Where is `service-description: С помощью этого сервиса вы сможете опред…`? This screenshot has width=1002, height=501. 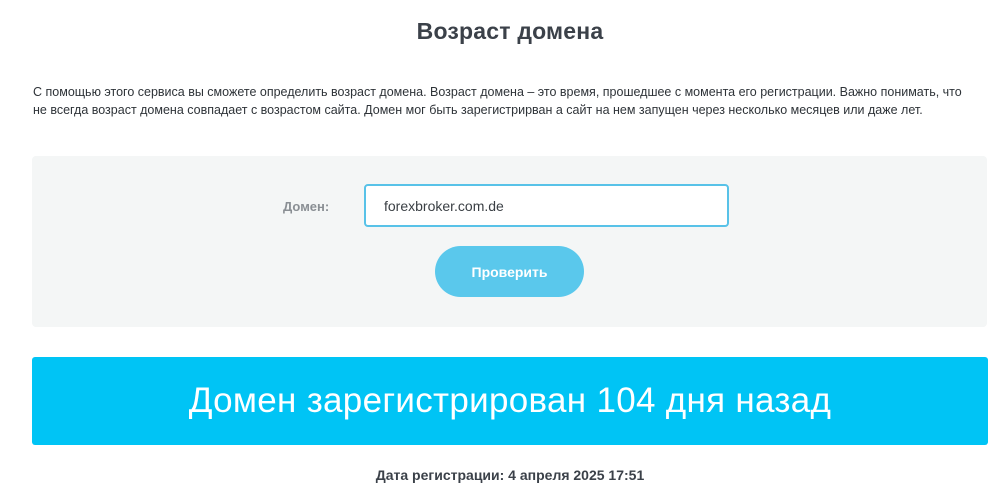 service-description: С помощью этого сервиса вы сможете опред… is located at coordinates (497, 101).